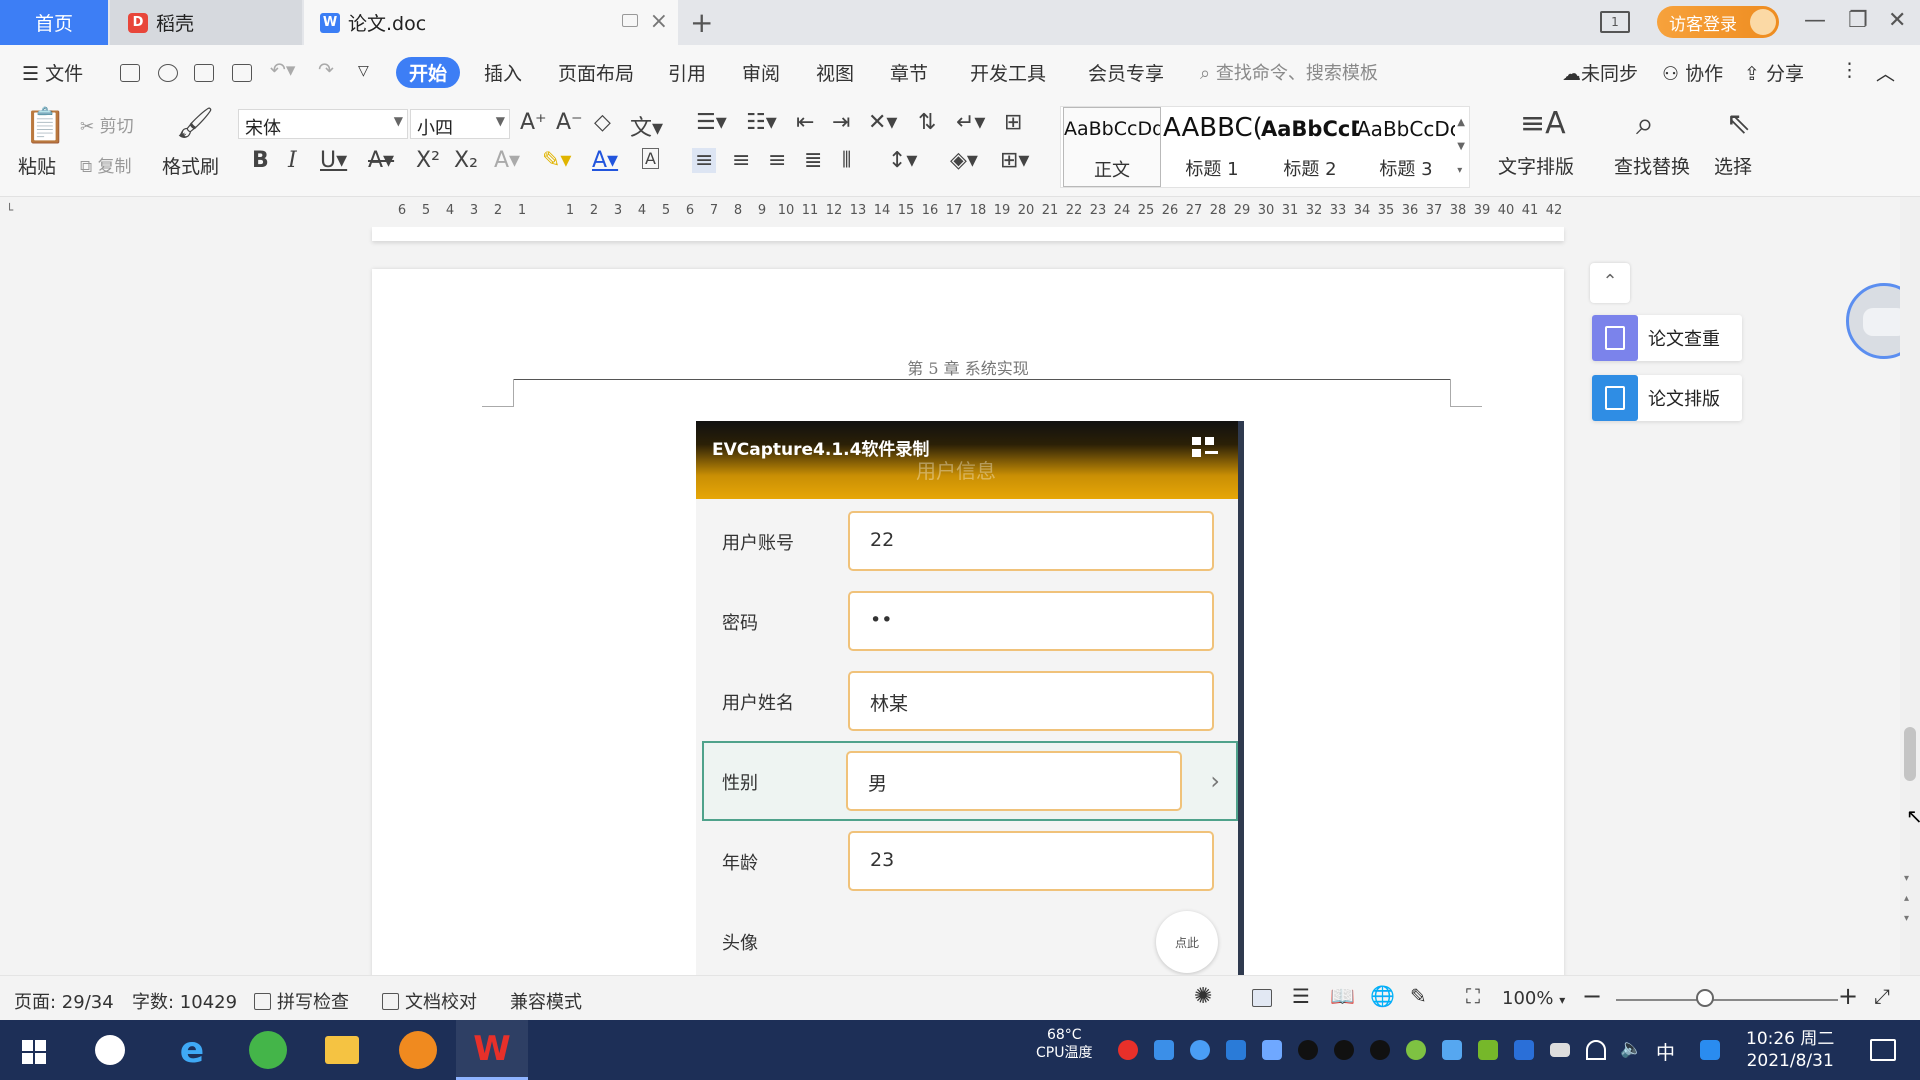 The height and width of the screenshot is (1080, 1920). Describe the element at coordinates (507, 160) in the screenshot. I see `text-effect-icon: A▾` at that location.